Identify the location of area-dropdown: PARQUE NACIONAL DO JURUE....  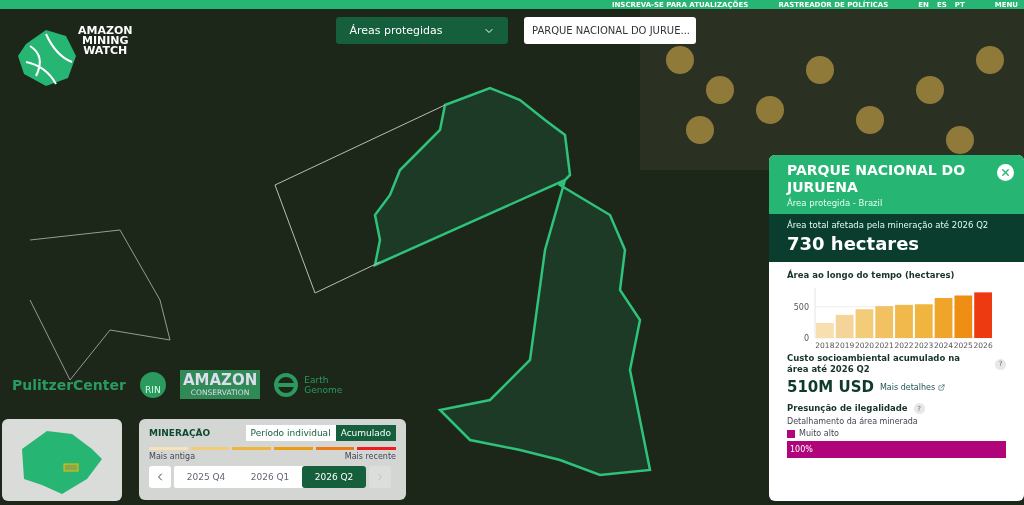
(610, 30).